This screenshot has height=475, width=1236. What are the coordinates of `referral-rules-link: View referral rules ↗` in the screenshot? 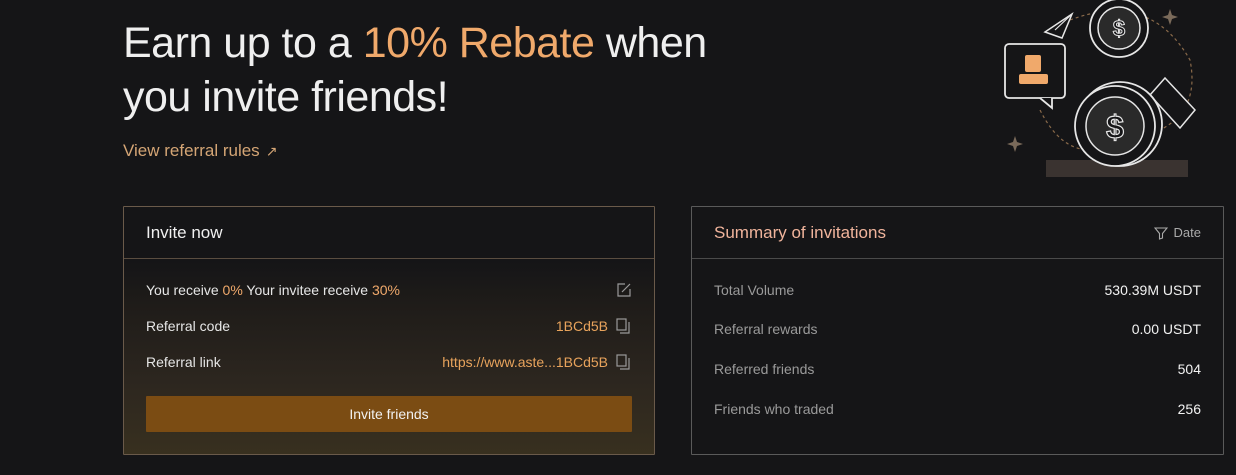 It's located at (200, 151).